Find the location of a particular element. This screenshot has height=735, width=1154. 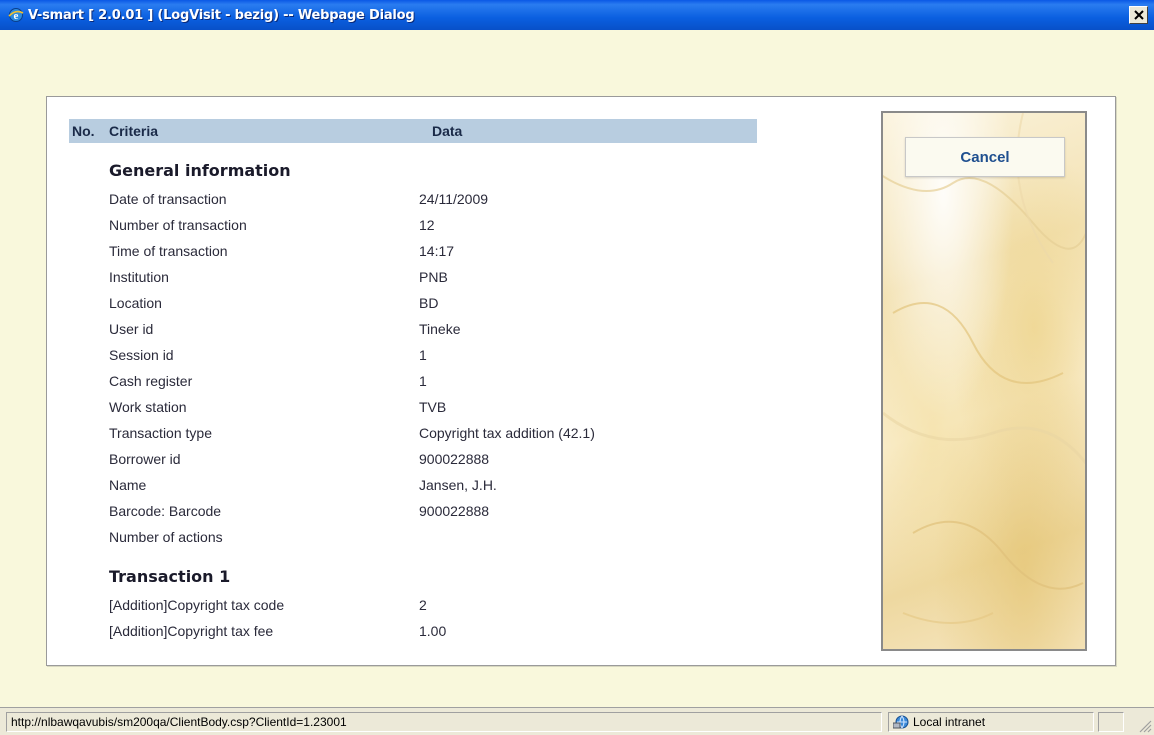

criteria-cell: Session id is located at coordinates (141, 355).